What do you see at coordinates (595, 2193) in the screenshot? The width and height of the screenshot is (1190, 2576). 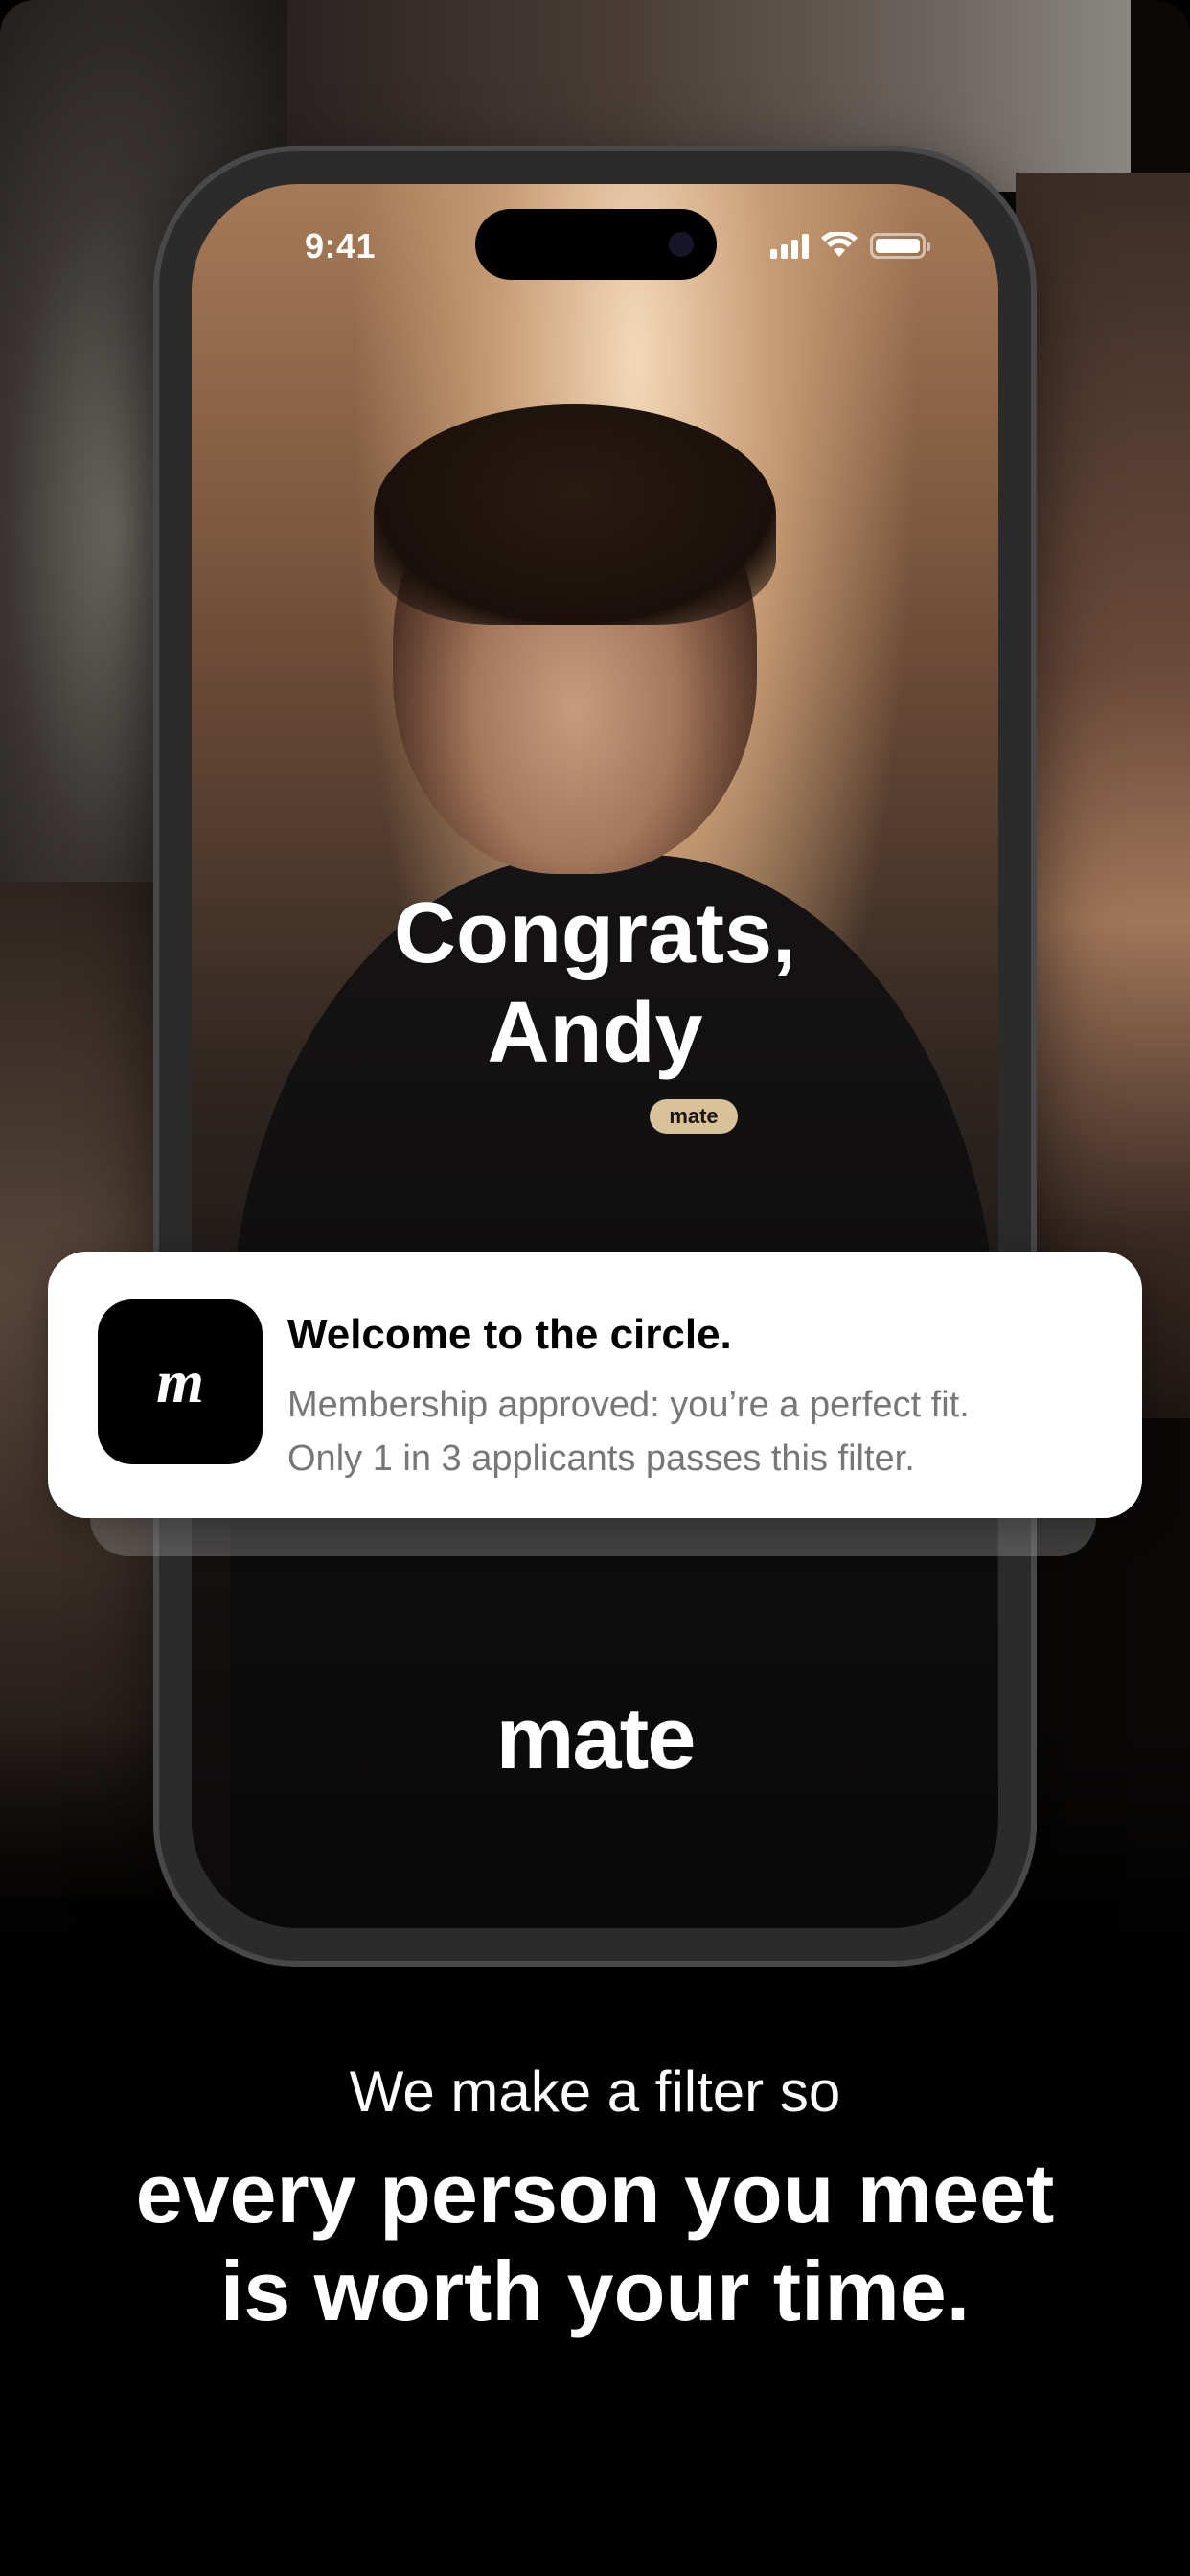 I see `caption-headline-line-1: every person you meet` at bounding box center [595, 2193].